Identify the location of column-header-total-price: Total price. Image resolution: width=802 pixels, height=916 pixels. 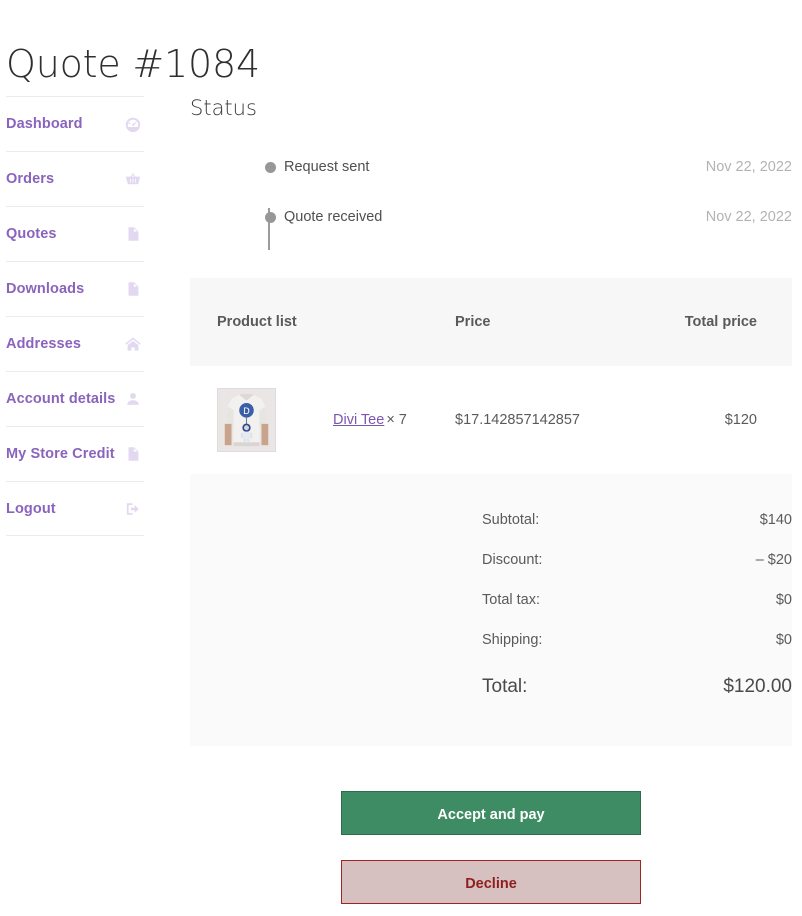
(713, 322).